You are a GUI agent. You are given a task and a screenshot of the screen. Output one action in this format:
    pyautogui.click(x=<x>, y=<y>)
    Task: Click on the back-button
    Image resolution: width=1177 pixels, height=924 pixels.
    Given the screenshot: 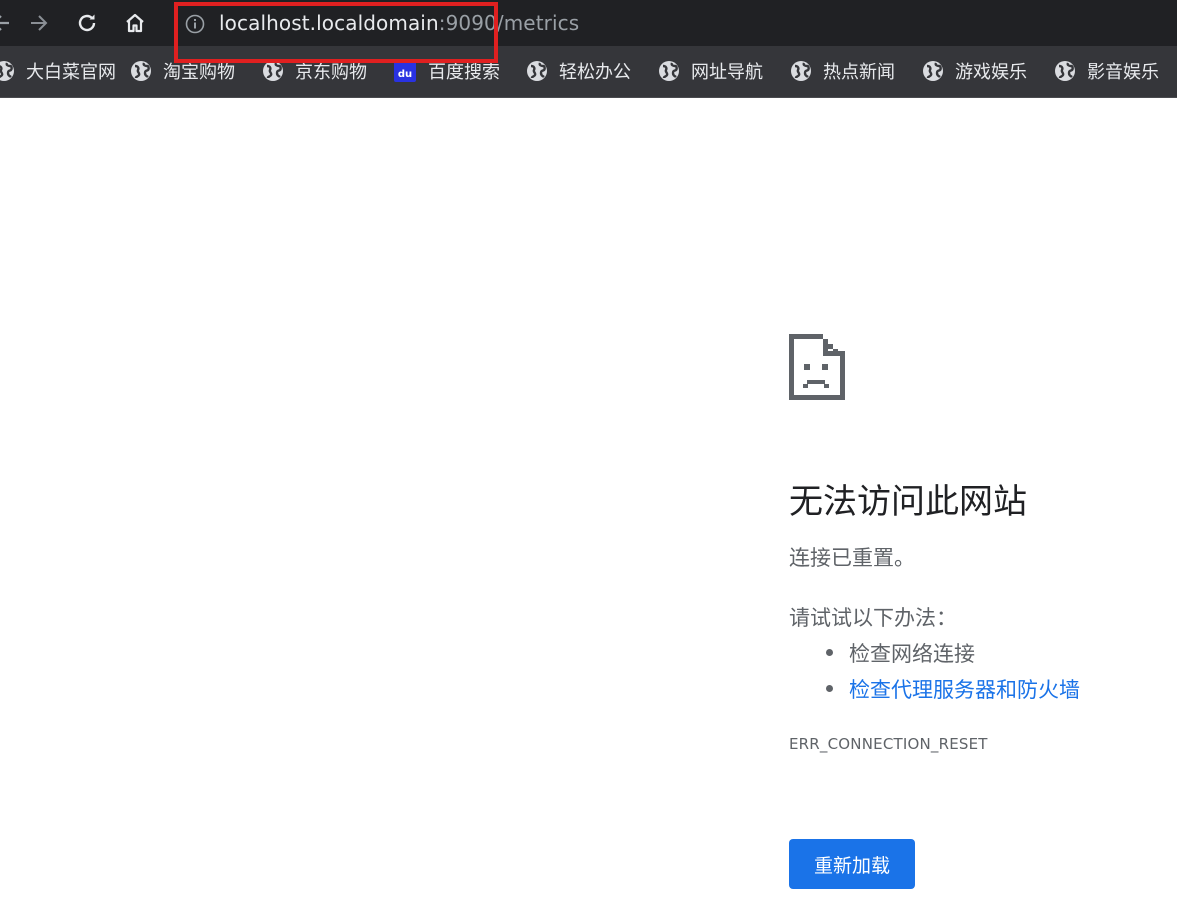 What is the action you would take?
    pyautogui.click(x=8, y=23)
    